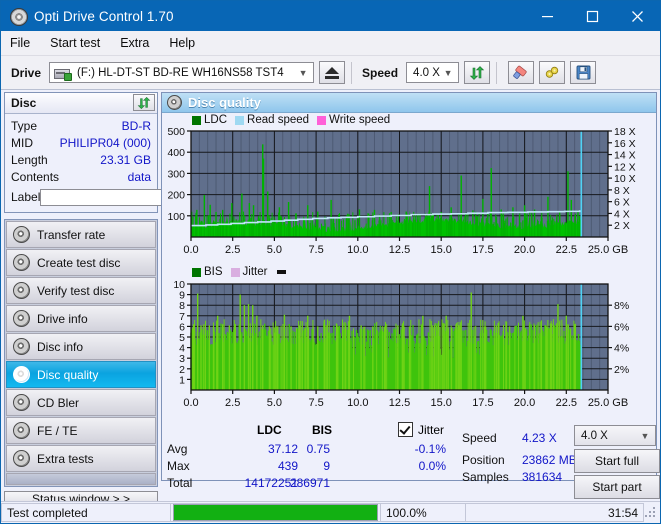  What do you see at coordinates (521, 72) in the screenshot?
I see `erase-button` at bounding box center [521, 72].